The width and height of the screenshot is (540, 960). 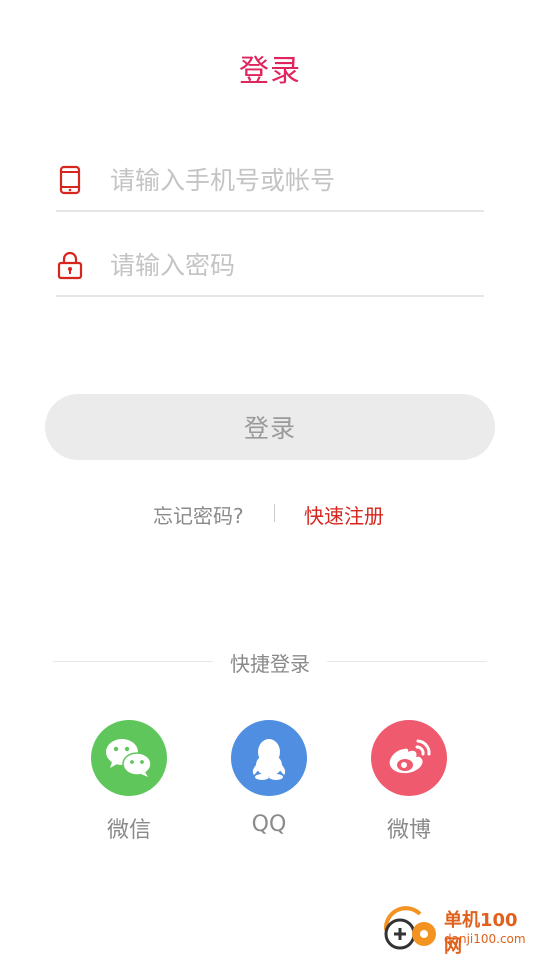 I want to click on forgot-password-link: 忘记密码?, so click(x=198, y=514).